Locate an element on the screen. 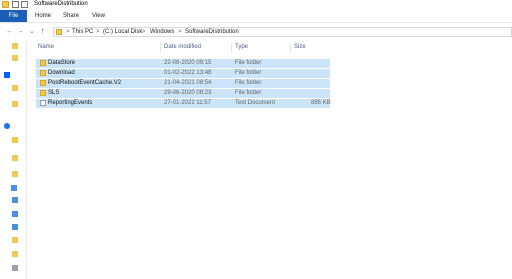 This screenshot has width=512, height=279. window-title: SoftwareDistribution is located at coordinates (61, 4).